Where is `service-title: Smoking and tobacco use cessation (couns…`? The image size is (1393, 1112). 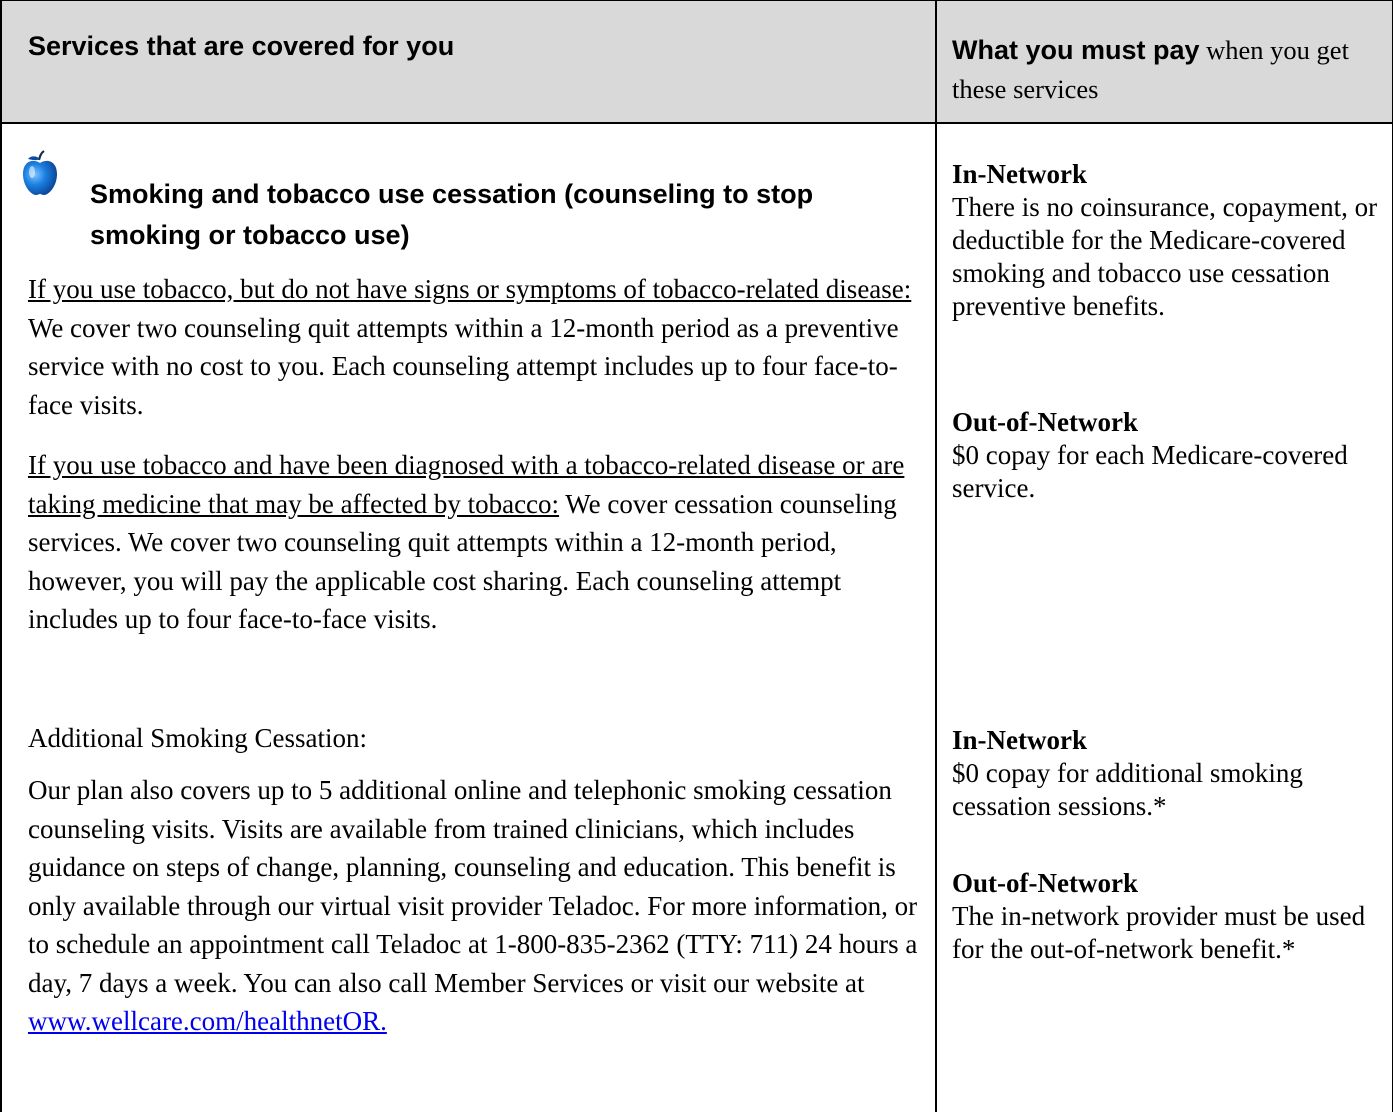
service-title: Smoking and tobacco use cessation (couns… is located at coordinates (452, 214).